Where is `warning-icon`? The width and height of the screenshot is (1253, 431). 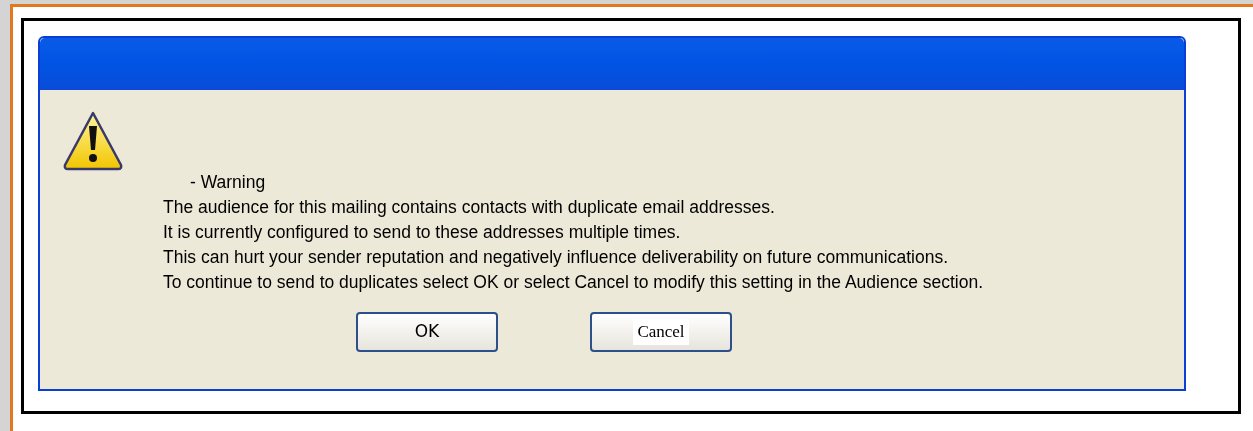 warning-icon is located at coordinates (93, 141).